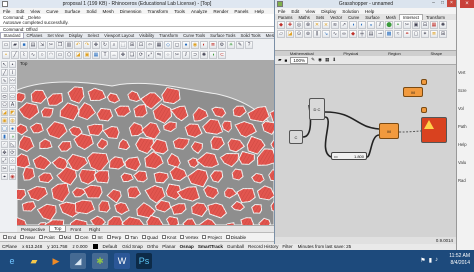 The image size is (474, 272). Describe the element at coordinates (33, 229) in the screenshot. I see `view-tab-perspective: Perspective` at that location.